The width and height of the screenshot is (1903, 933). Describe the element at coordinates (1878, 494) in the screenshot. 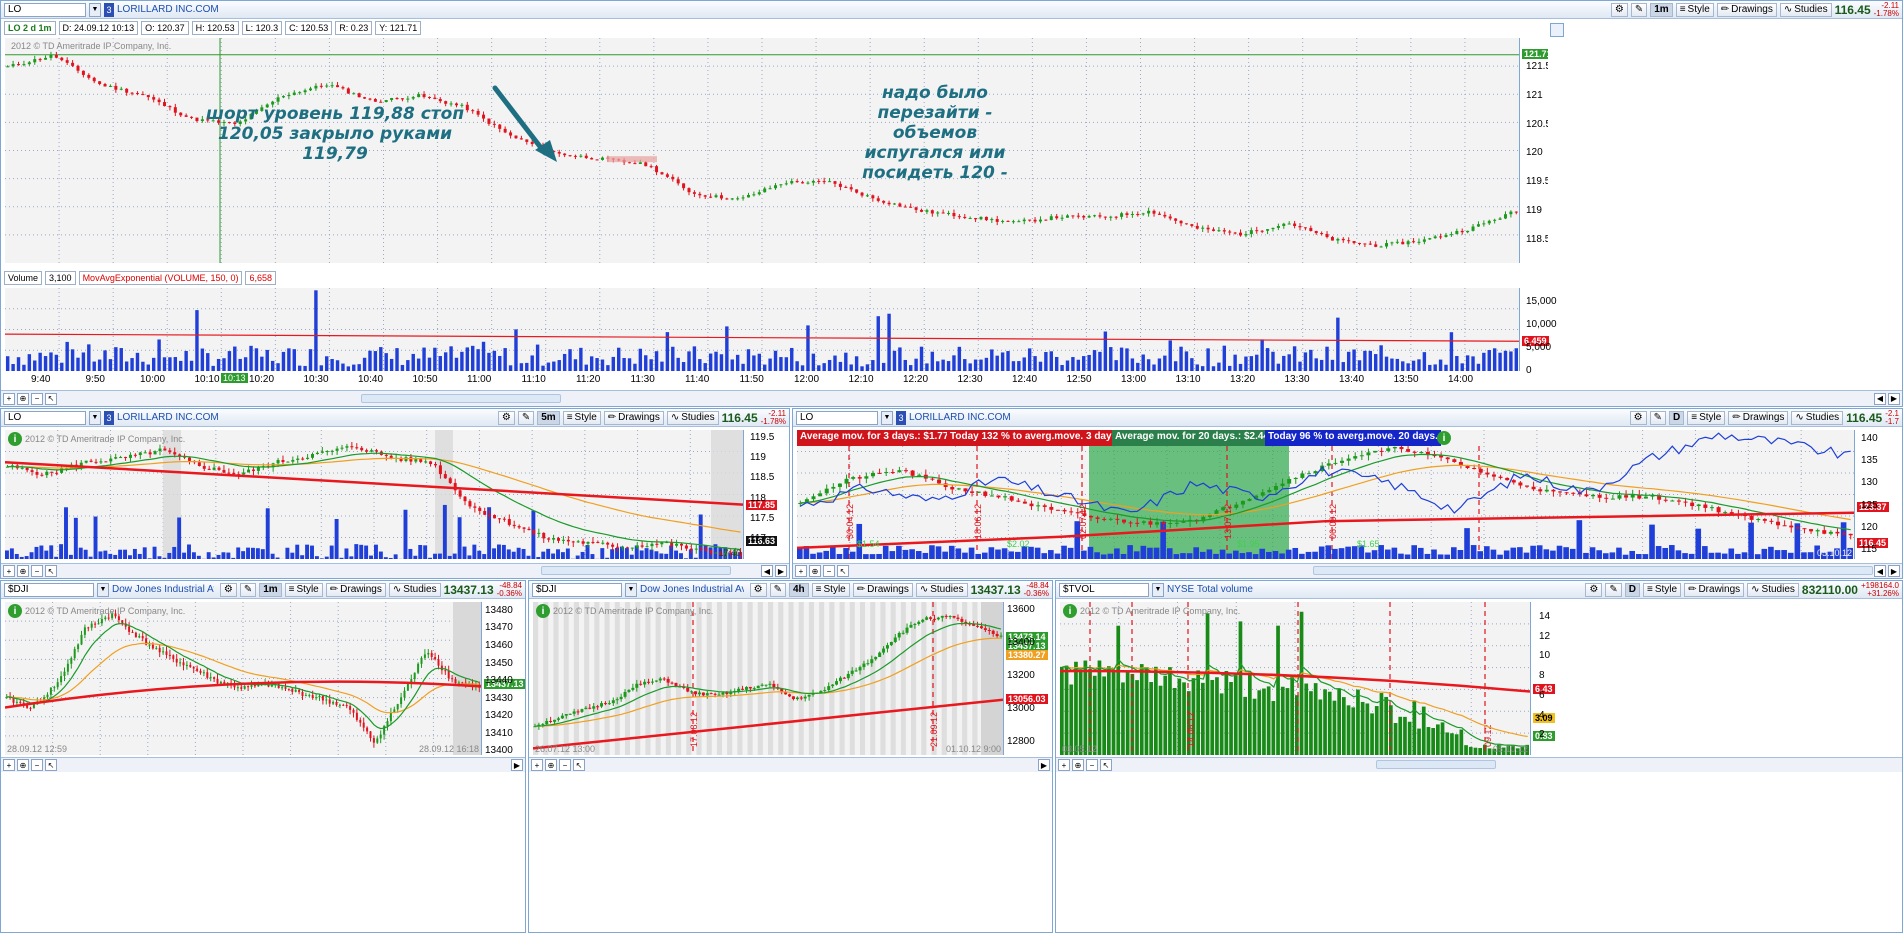

I see `lo-daily-axis: 123.37 116.45 140 135 130 125 120 115` at that location.